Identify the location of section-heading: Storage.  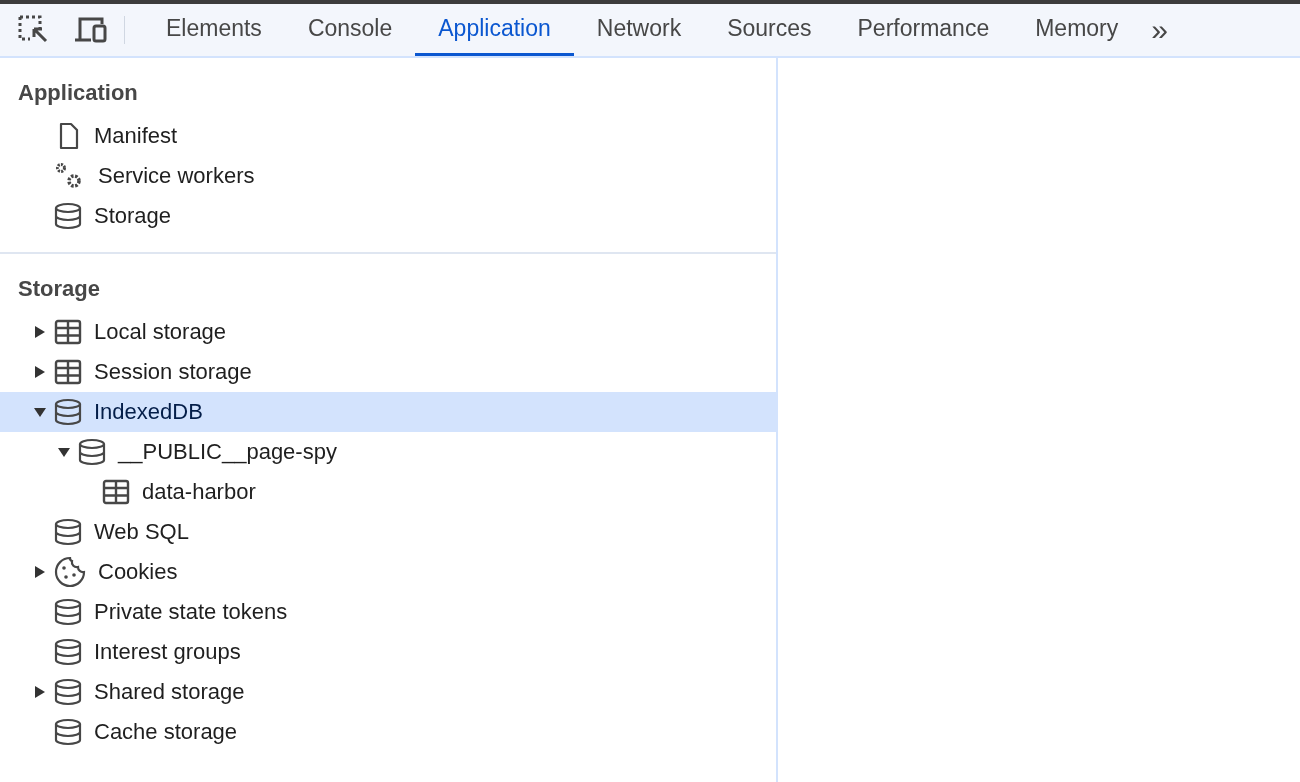
(59, 289).